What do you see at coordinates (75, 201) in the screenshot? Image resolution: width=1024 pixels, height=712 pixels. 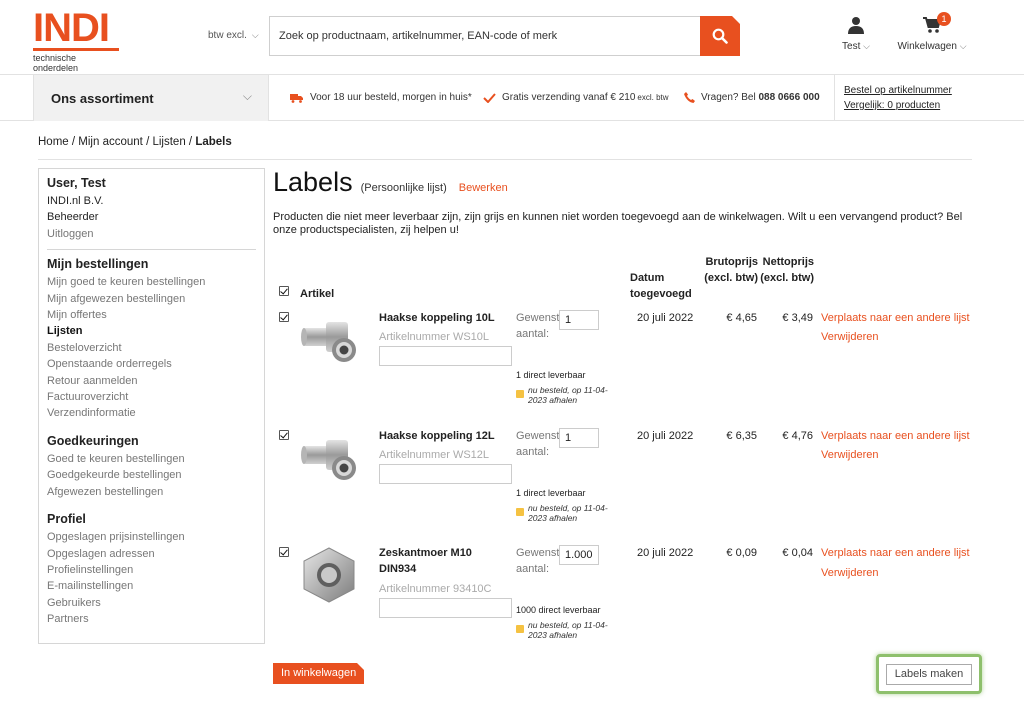 I see `sidebar-company: INDI.nl B.V.` at bounding box center [75, 201].